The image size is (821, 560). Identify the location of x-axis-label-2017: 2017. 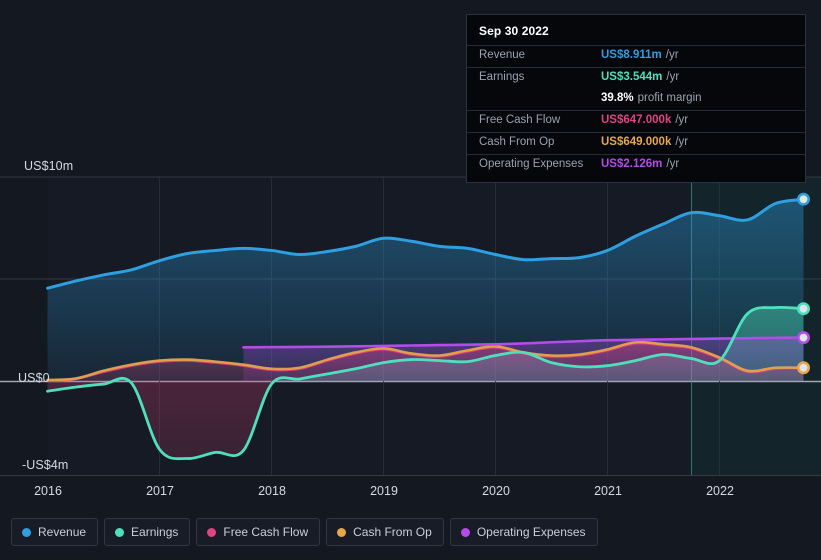
(160, 491).